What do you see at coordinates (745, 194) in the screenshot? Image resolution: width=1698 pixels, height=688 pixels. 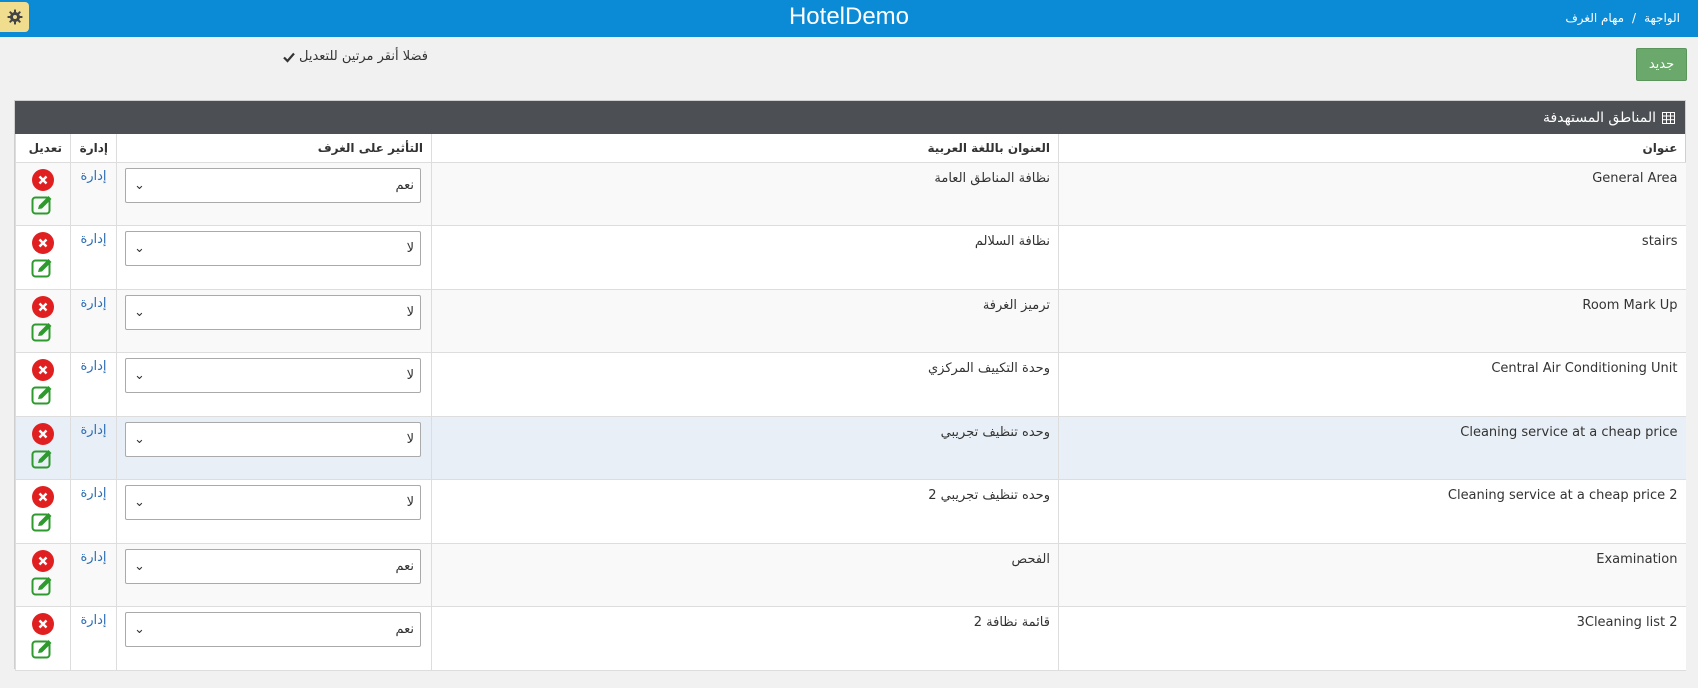 I see `cell-arabic-title: نظافة المناطق العامة` at bounding box center [745, 194].